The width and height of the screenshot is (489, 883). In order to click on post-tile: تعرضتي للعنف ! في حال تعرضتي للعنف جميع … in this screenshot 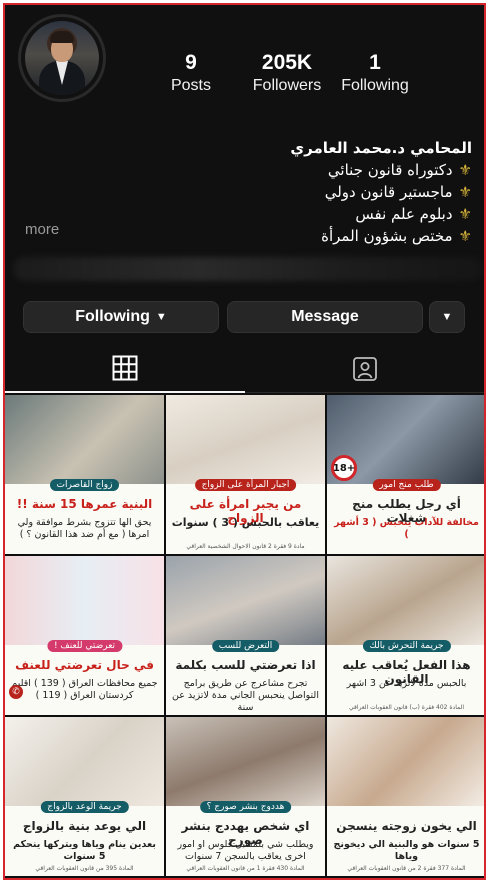, I will do `click(84, 635)`.